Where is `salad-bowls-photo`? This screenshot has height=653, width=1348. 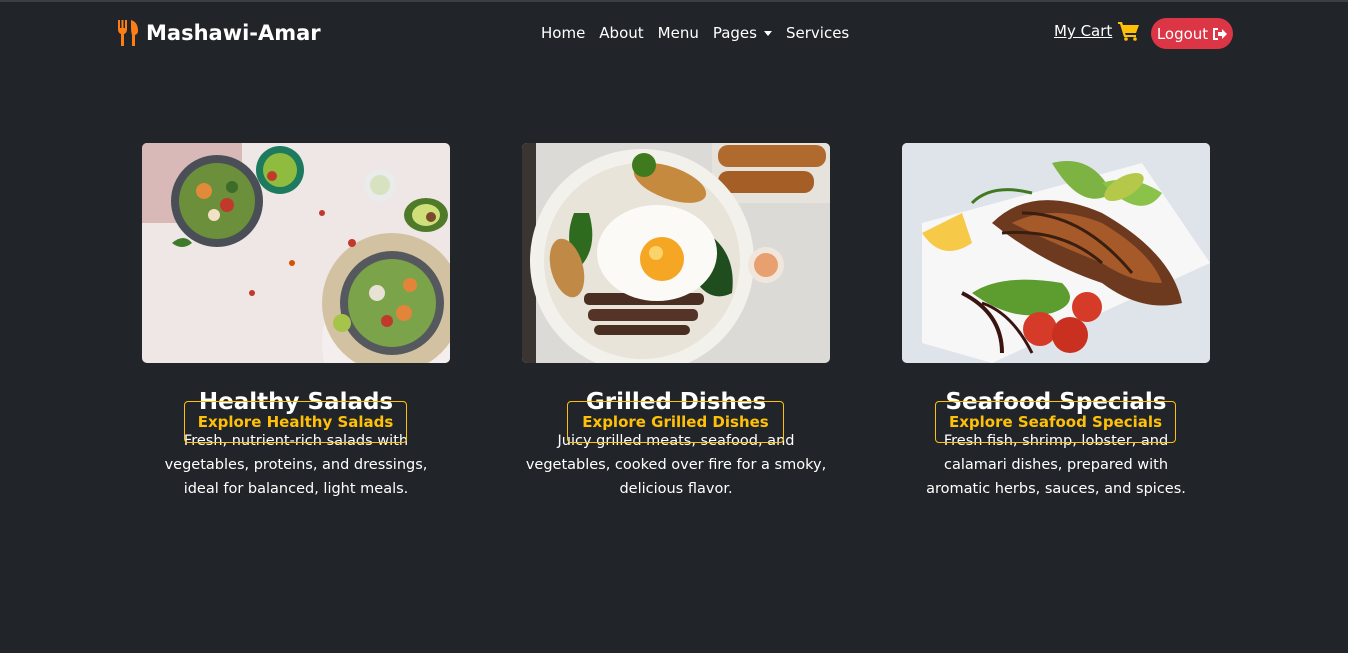
salad-bowls-photo is located at coordinates (296, 253).